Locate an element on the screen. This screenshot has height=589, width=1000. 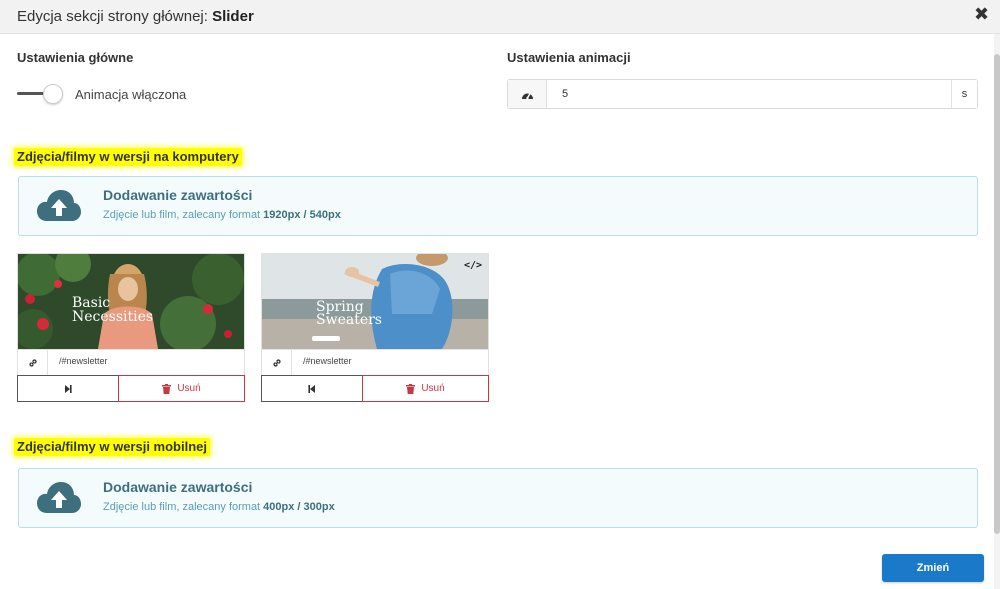
slide-thumbnail: Spring Sweaters </> is located at coordinates (375, 301).